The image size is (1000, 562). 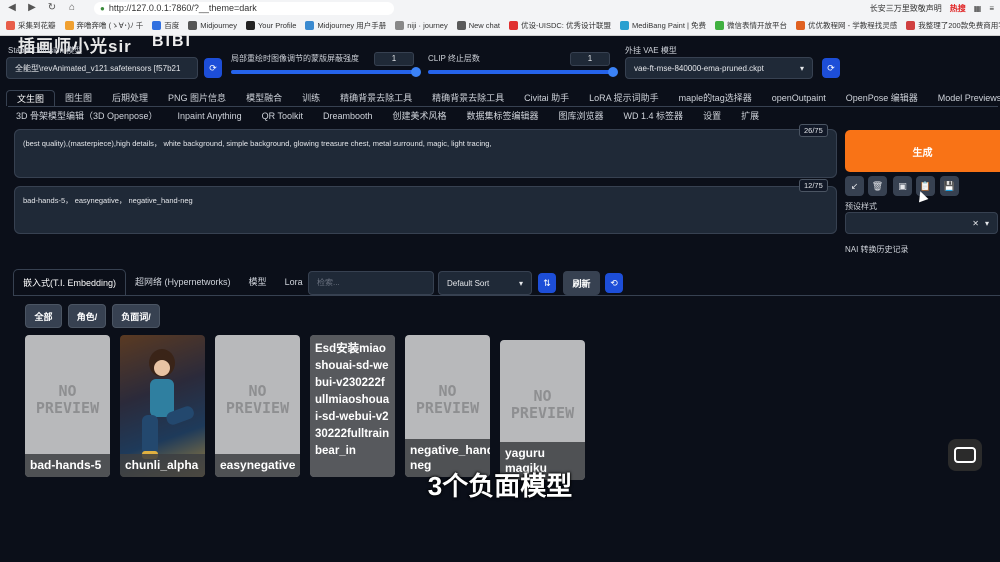 I want to click on tab-1: 图生图, so click(x=78, y=98).